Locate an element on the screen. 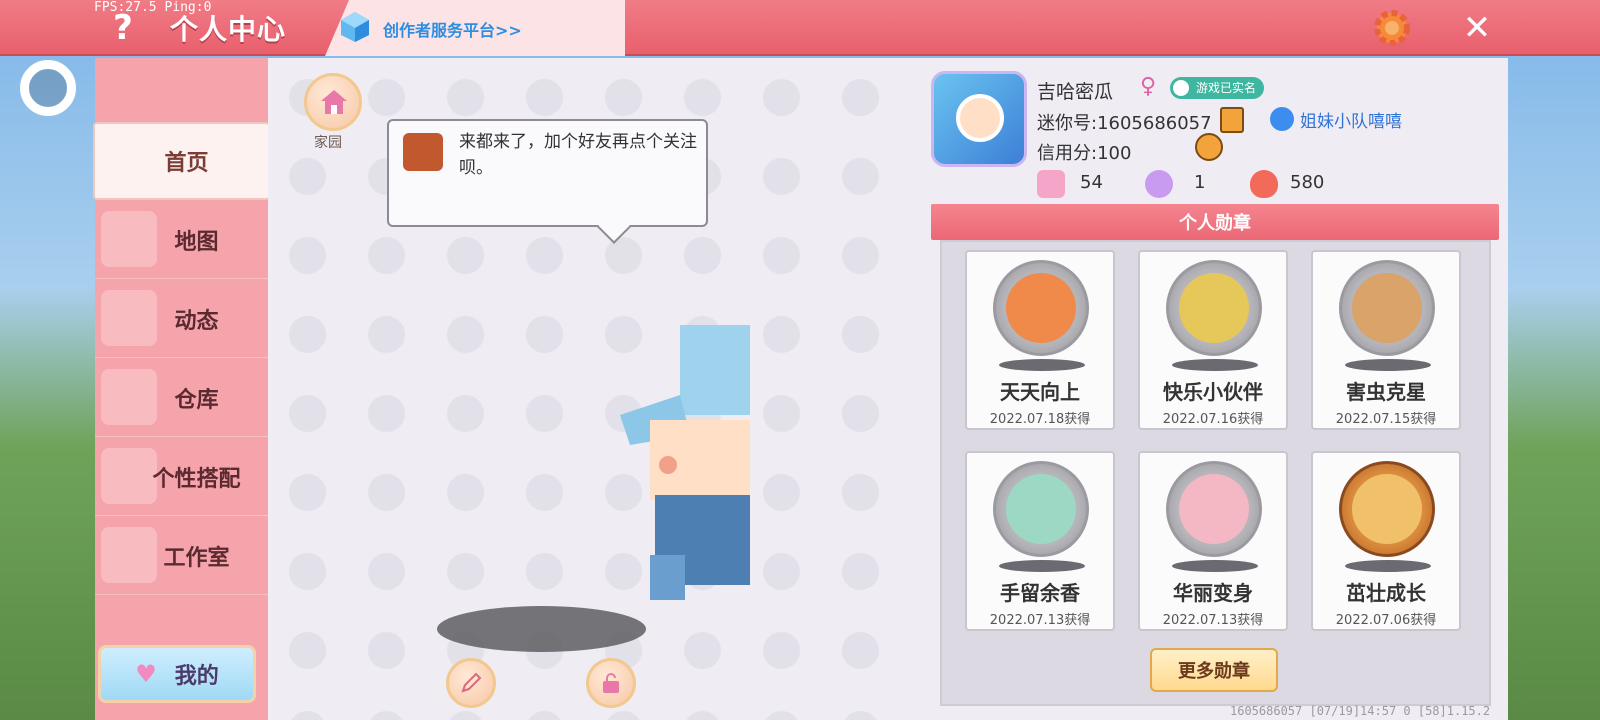 The image size is (1600, 720). sidebar-item-label: 仓库 is located at coordinates (196, 400).